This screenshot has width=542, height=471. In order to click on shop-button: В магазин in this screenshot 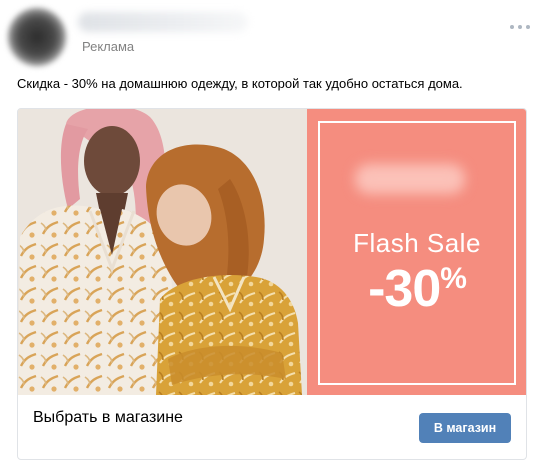, I will do `click(465, 428)`.